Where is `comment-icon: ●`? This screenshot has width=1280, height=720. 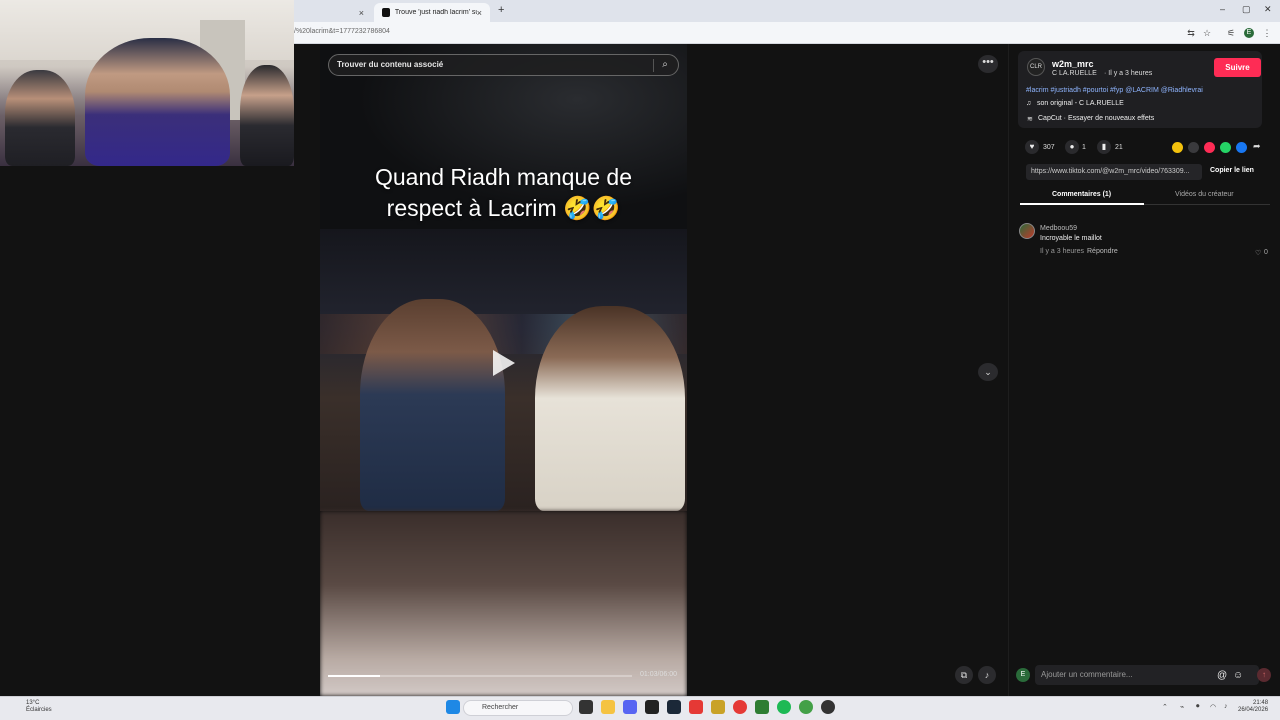 comment-icon: ● is located at coordinates (1072, 147).